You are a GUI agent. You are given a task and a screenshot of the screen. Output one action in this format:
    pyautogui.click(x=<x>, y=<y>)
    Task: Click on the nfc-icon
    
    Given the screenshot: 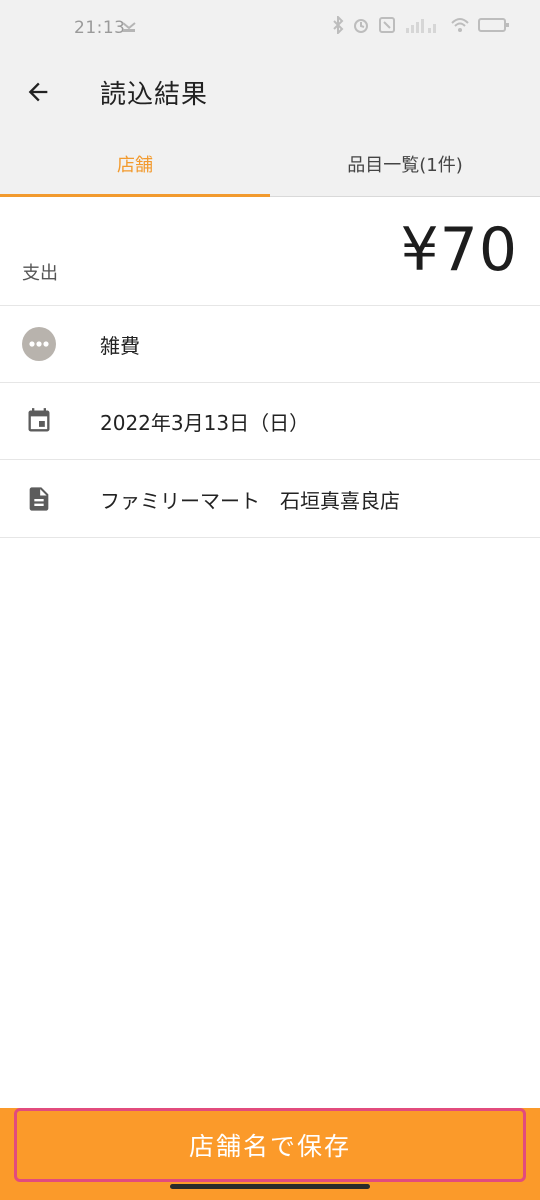 What is the action you would take?
    pyautogui.click(x=387, y=27)
    